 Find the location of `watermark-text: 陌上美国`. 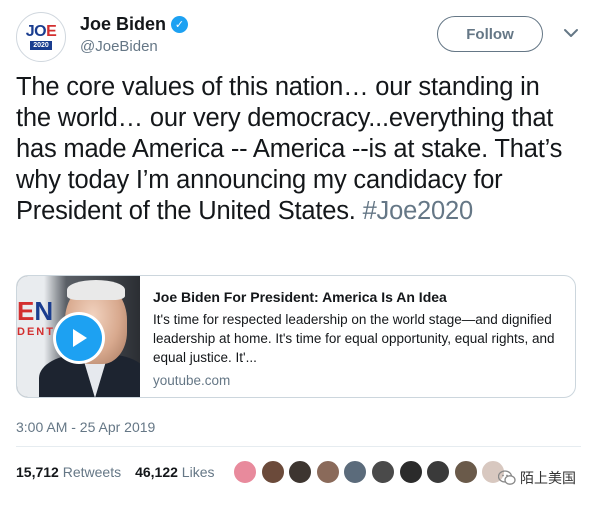

watermark-text: 陌上美国 is located at coordinates (548, 478).